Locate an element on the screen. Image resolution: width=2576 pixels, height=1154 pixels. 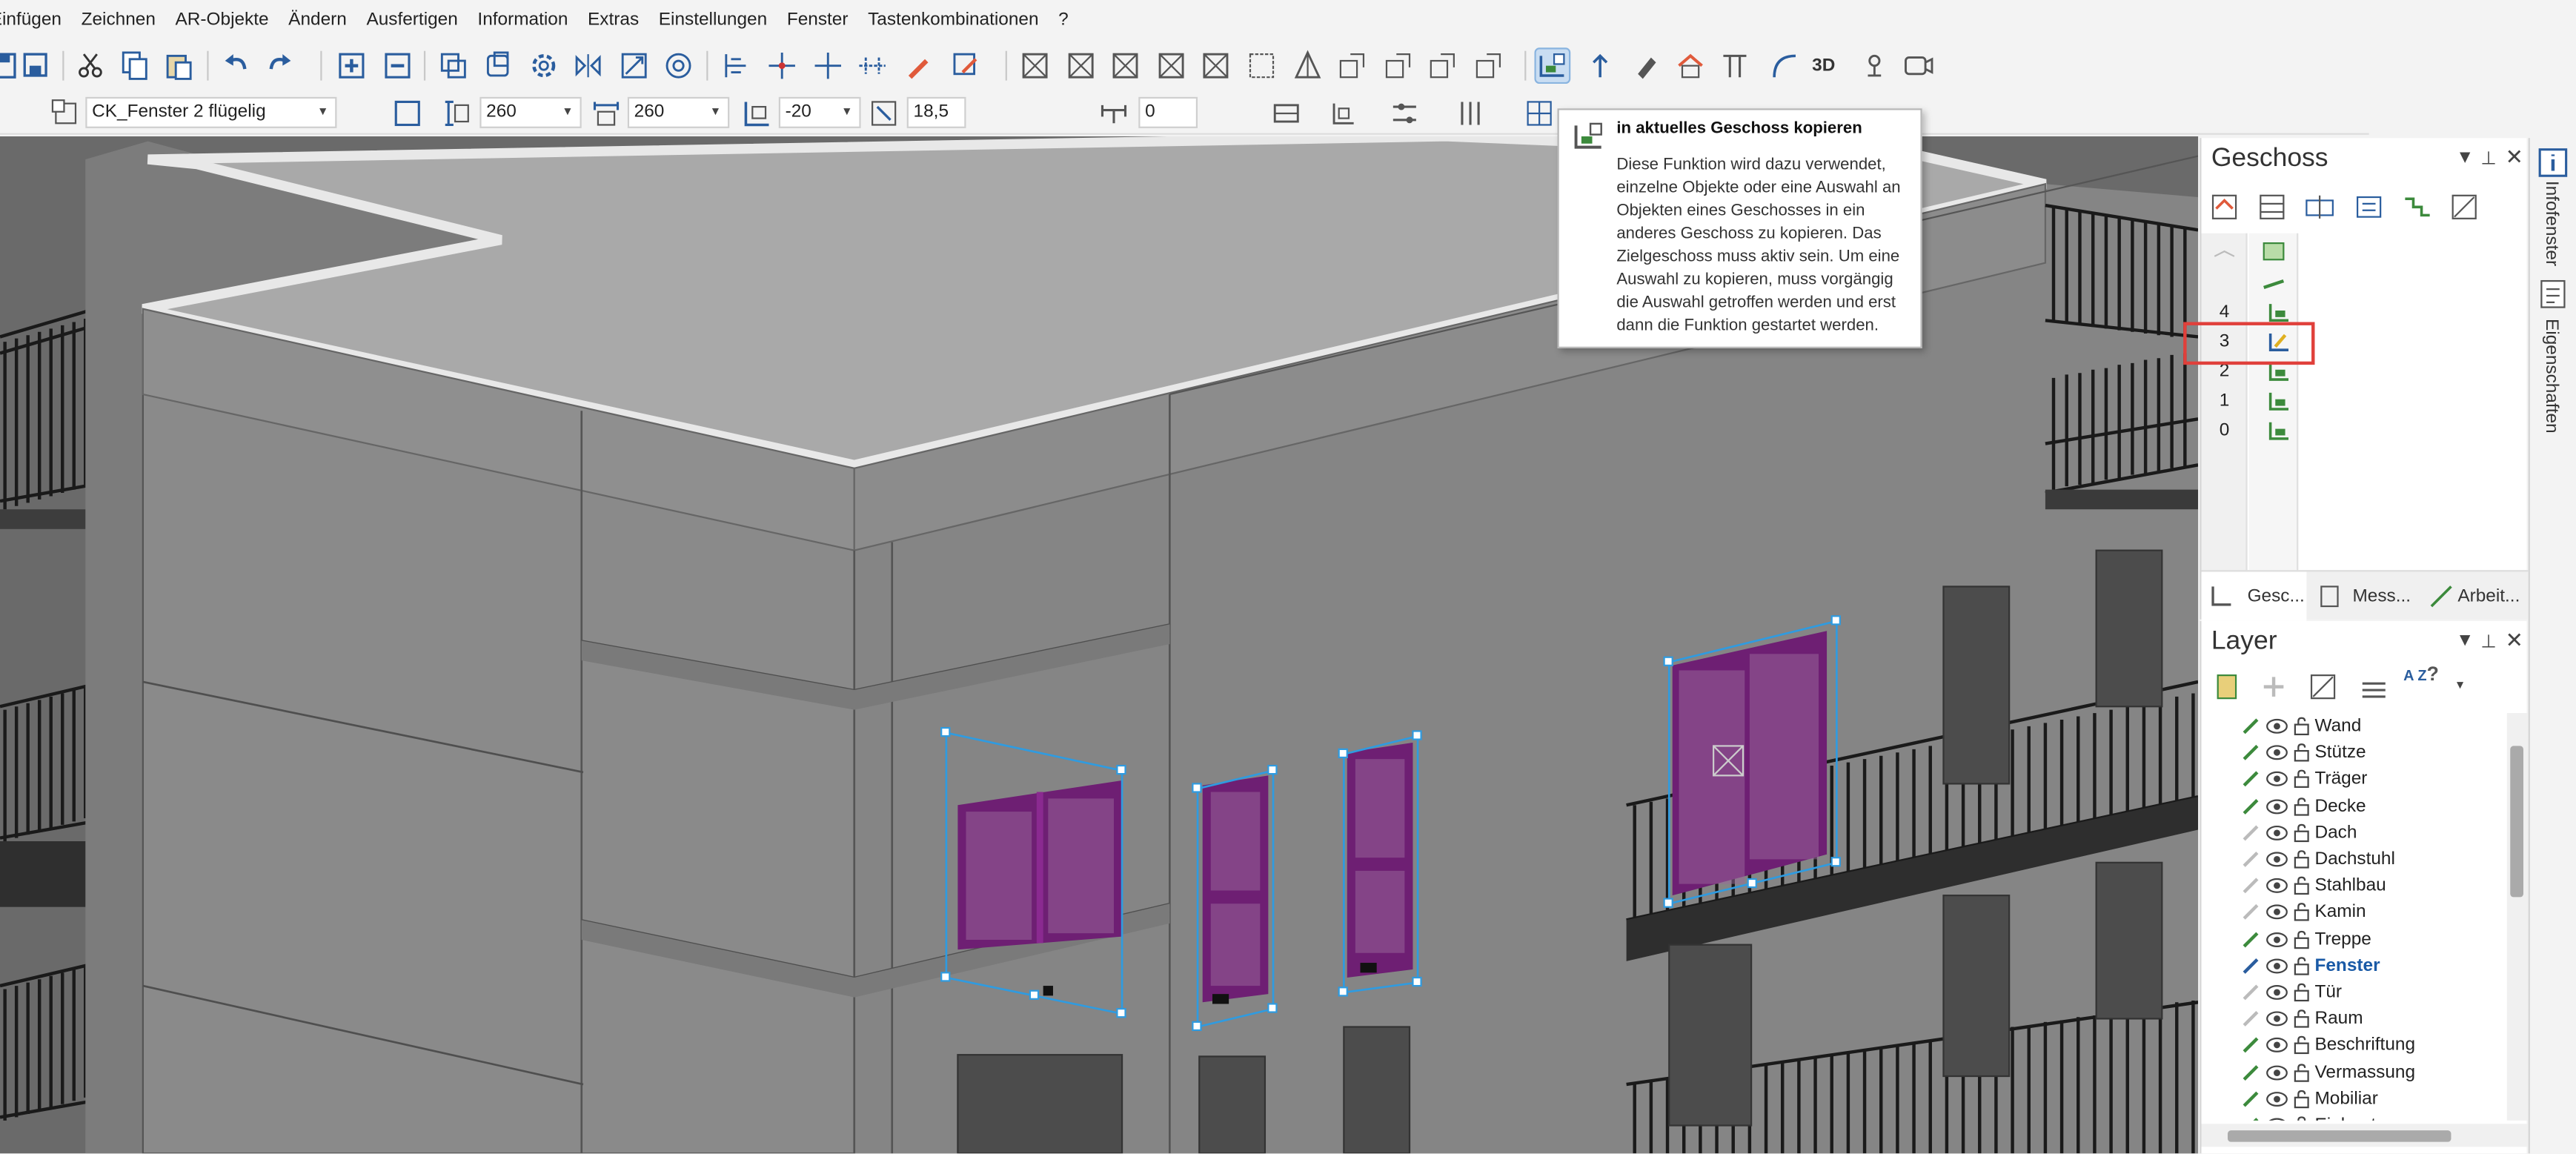
pick-icon is located at coordinates (965, 66).